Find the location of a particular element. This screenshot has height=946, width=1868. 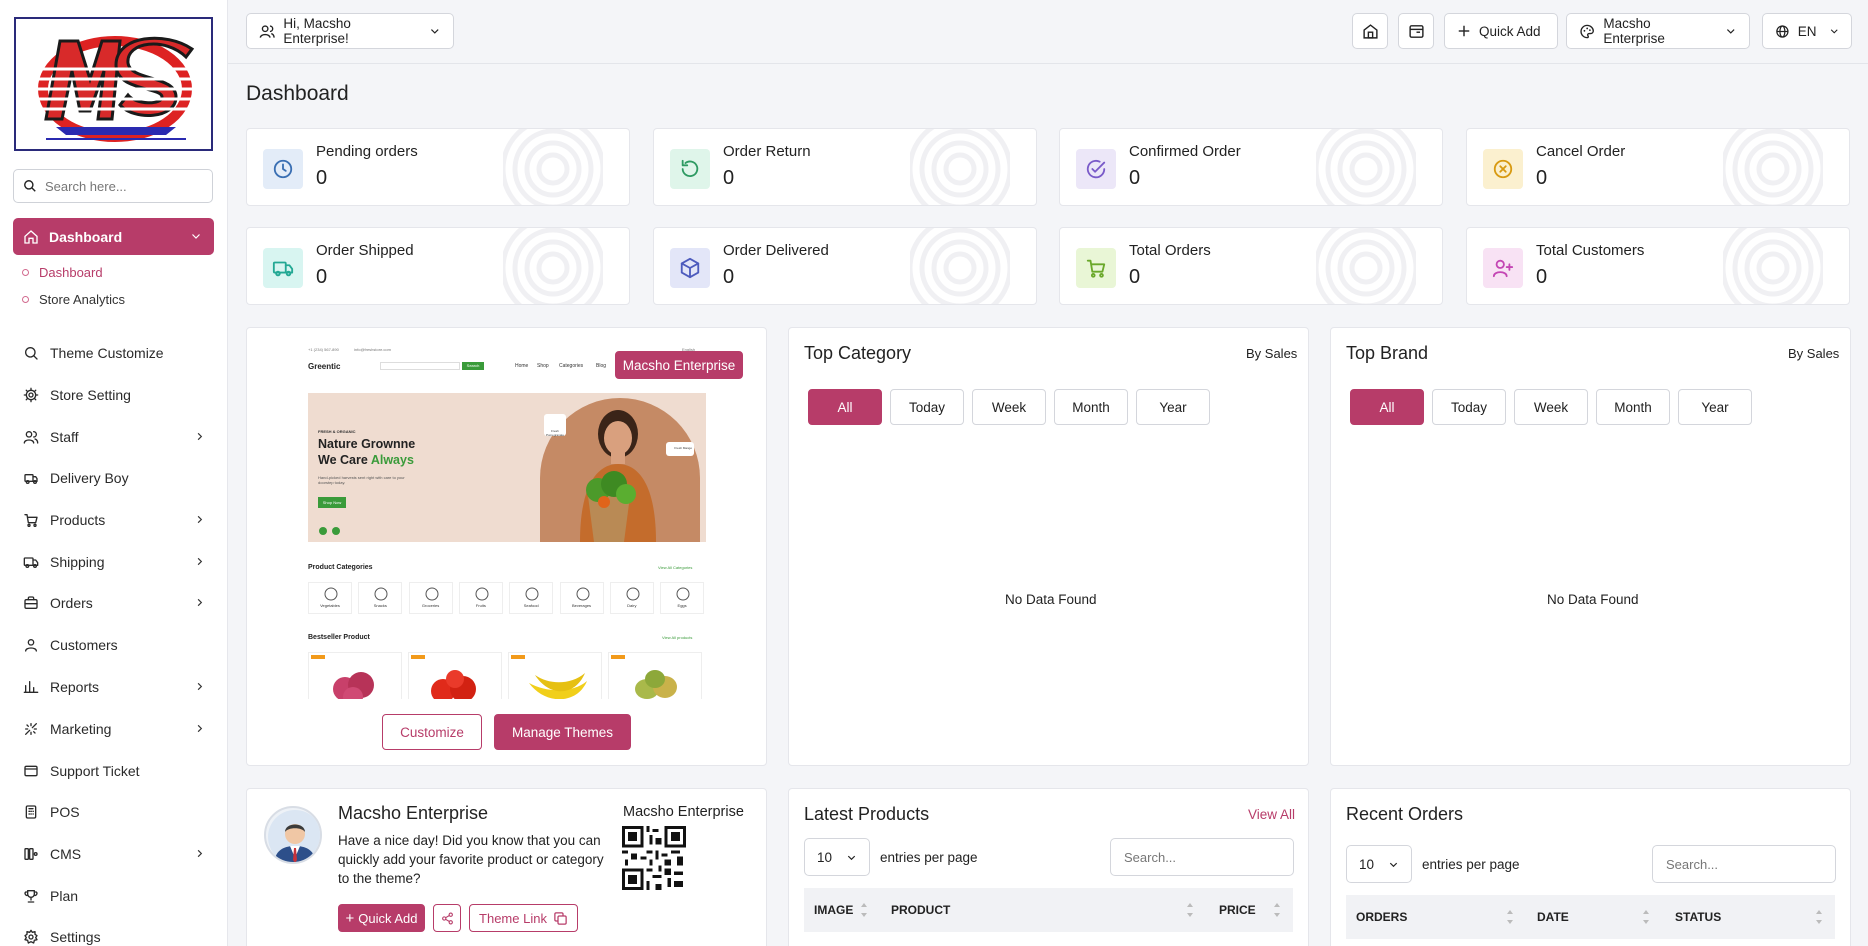

sidebar-item-label: Plan is located at coordinates (64, 896).